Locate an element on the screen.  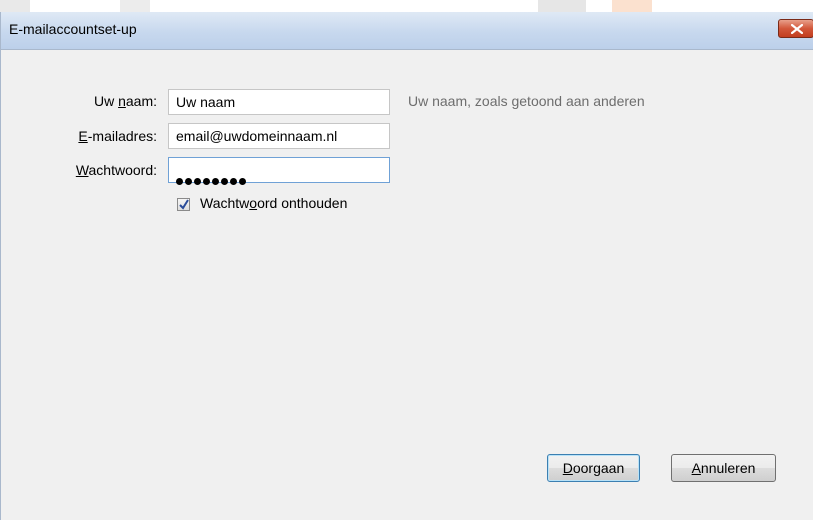
password-mask is located at coordinates (212, 180).